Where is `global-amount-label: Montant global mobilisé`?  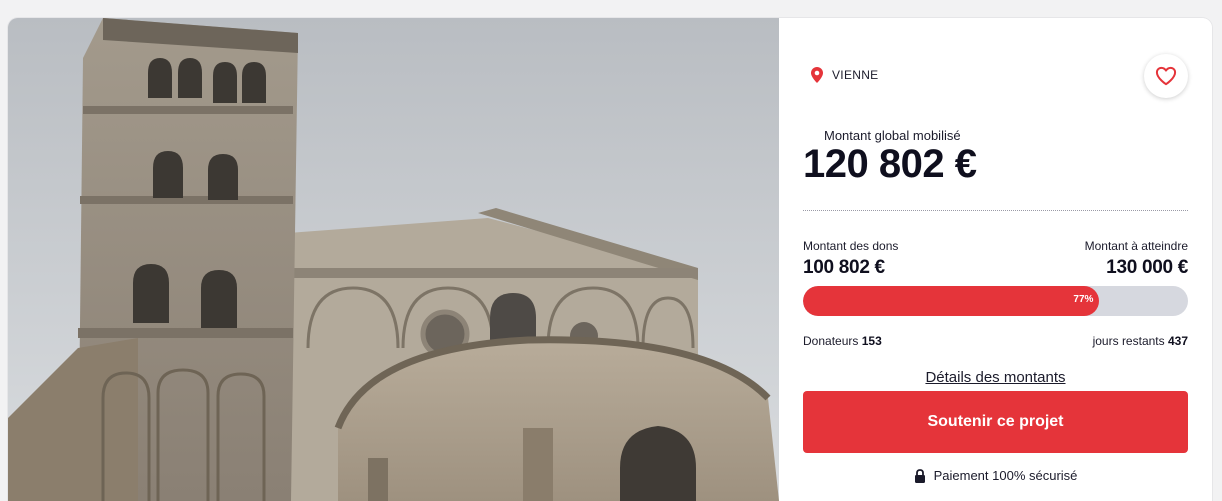
global-amount-label: Montant global mobilisé is located at coordinates (892, 135).